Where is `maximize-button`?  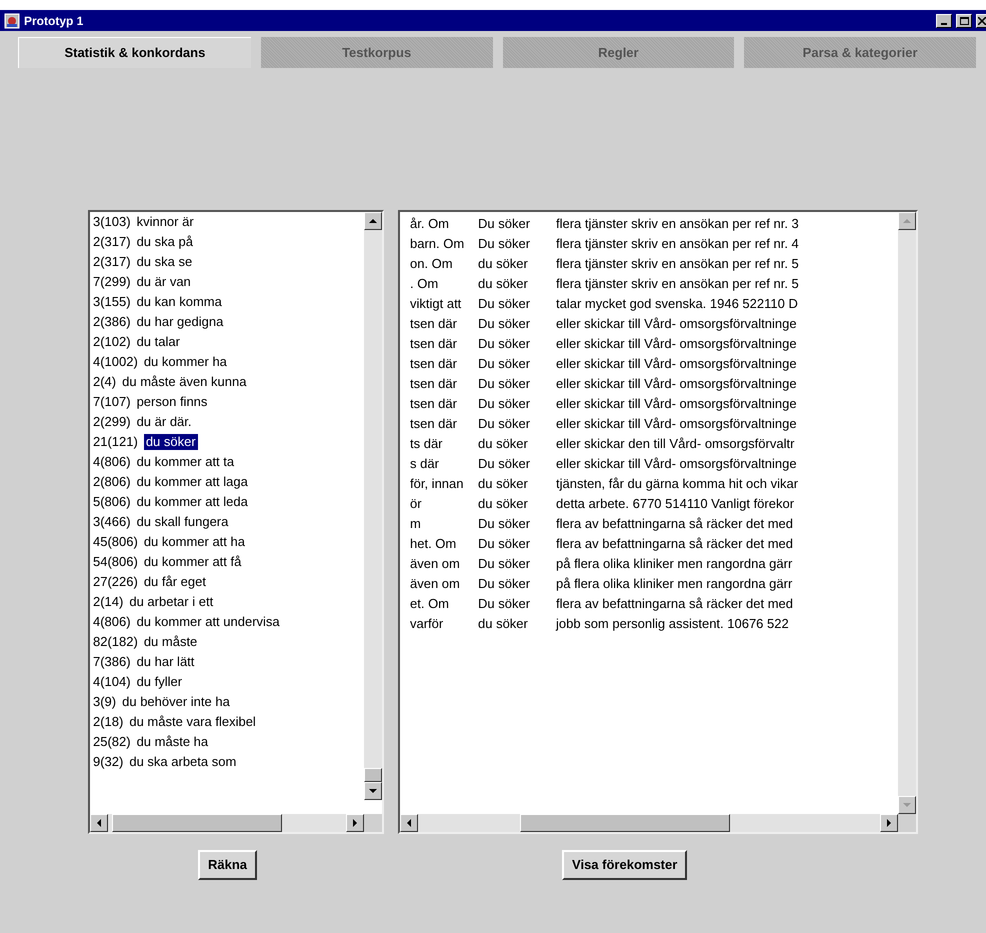 maximize-button is located at coordinates (964, 21).